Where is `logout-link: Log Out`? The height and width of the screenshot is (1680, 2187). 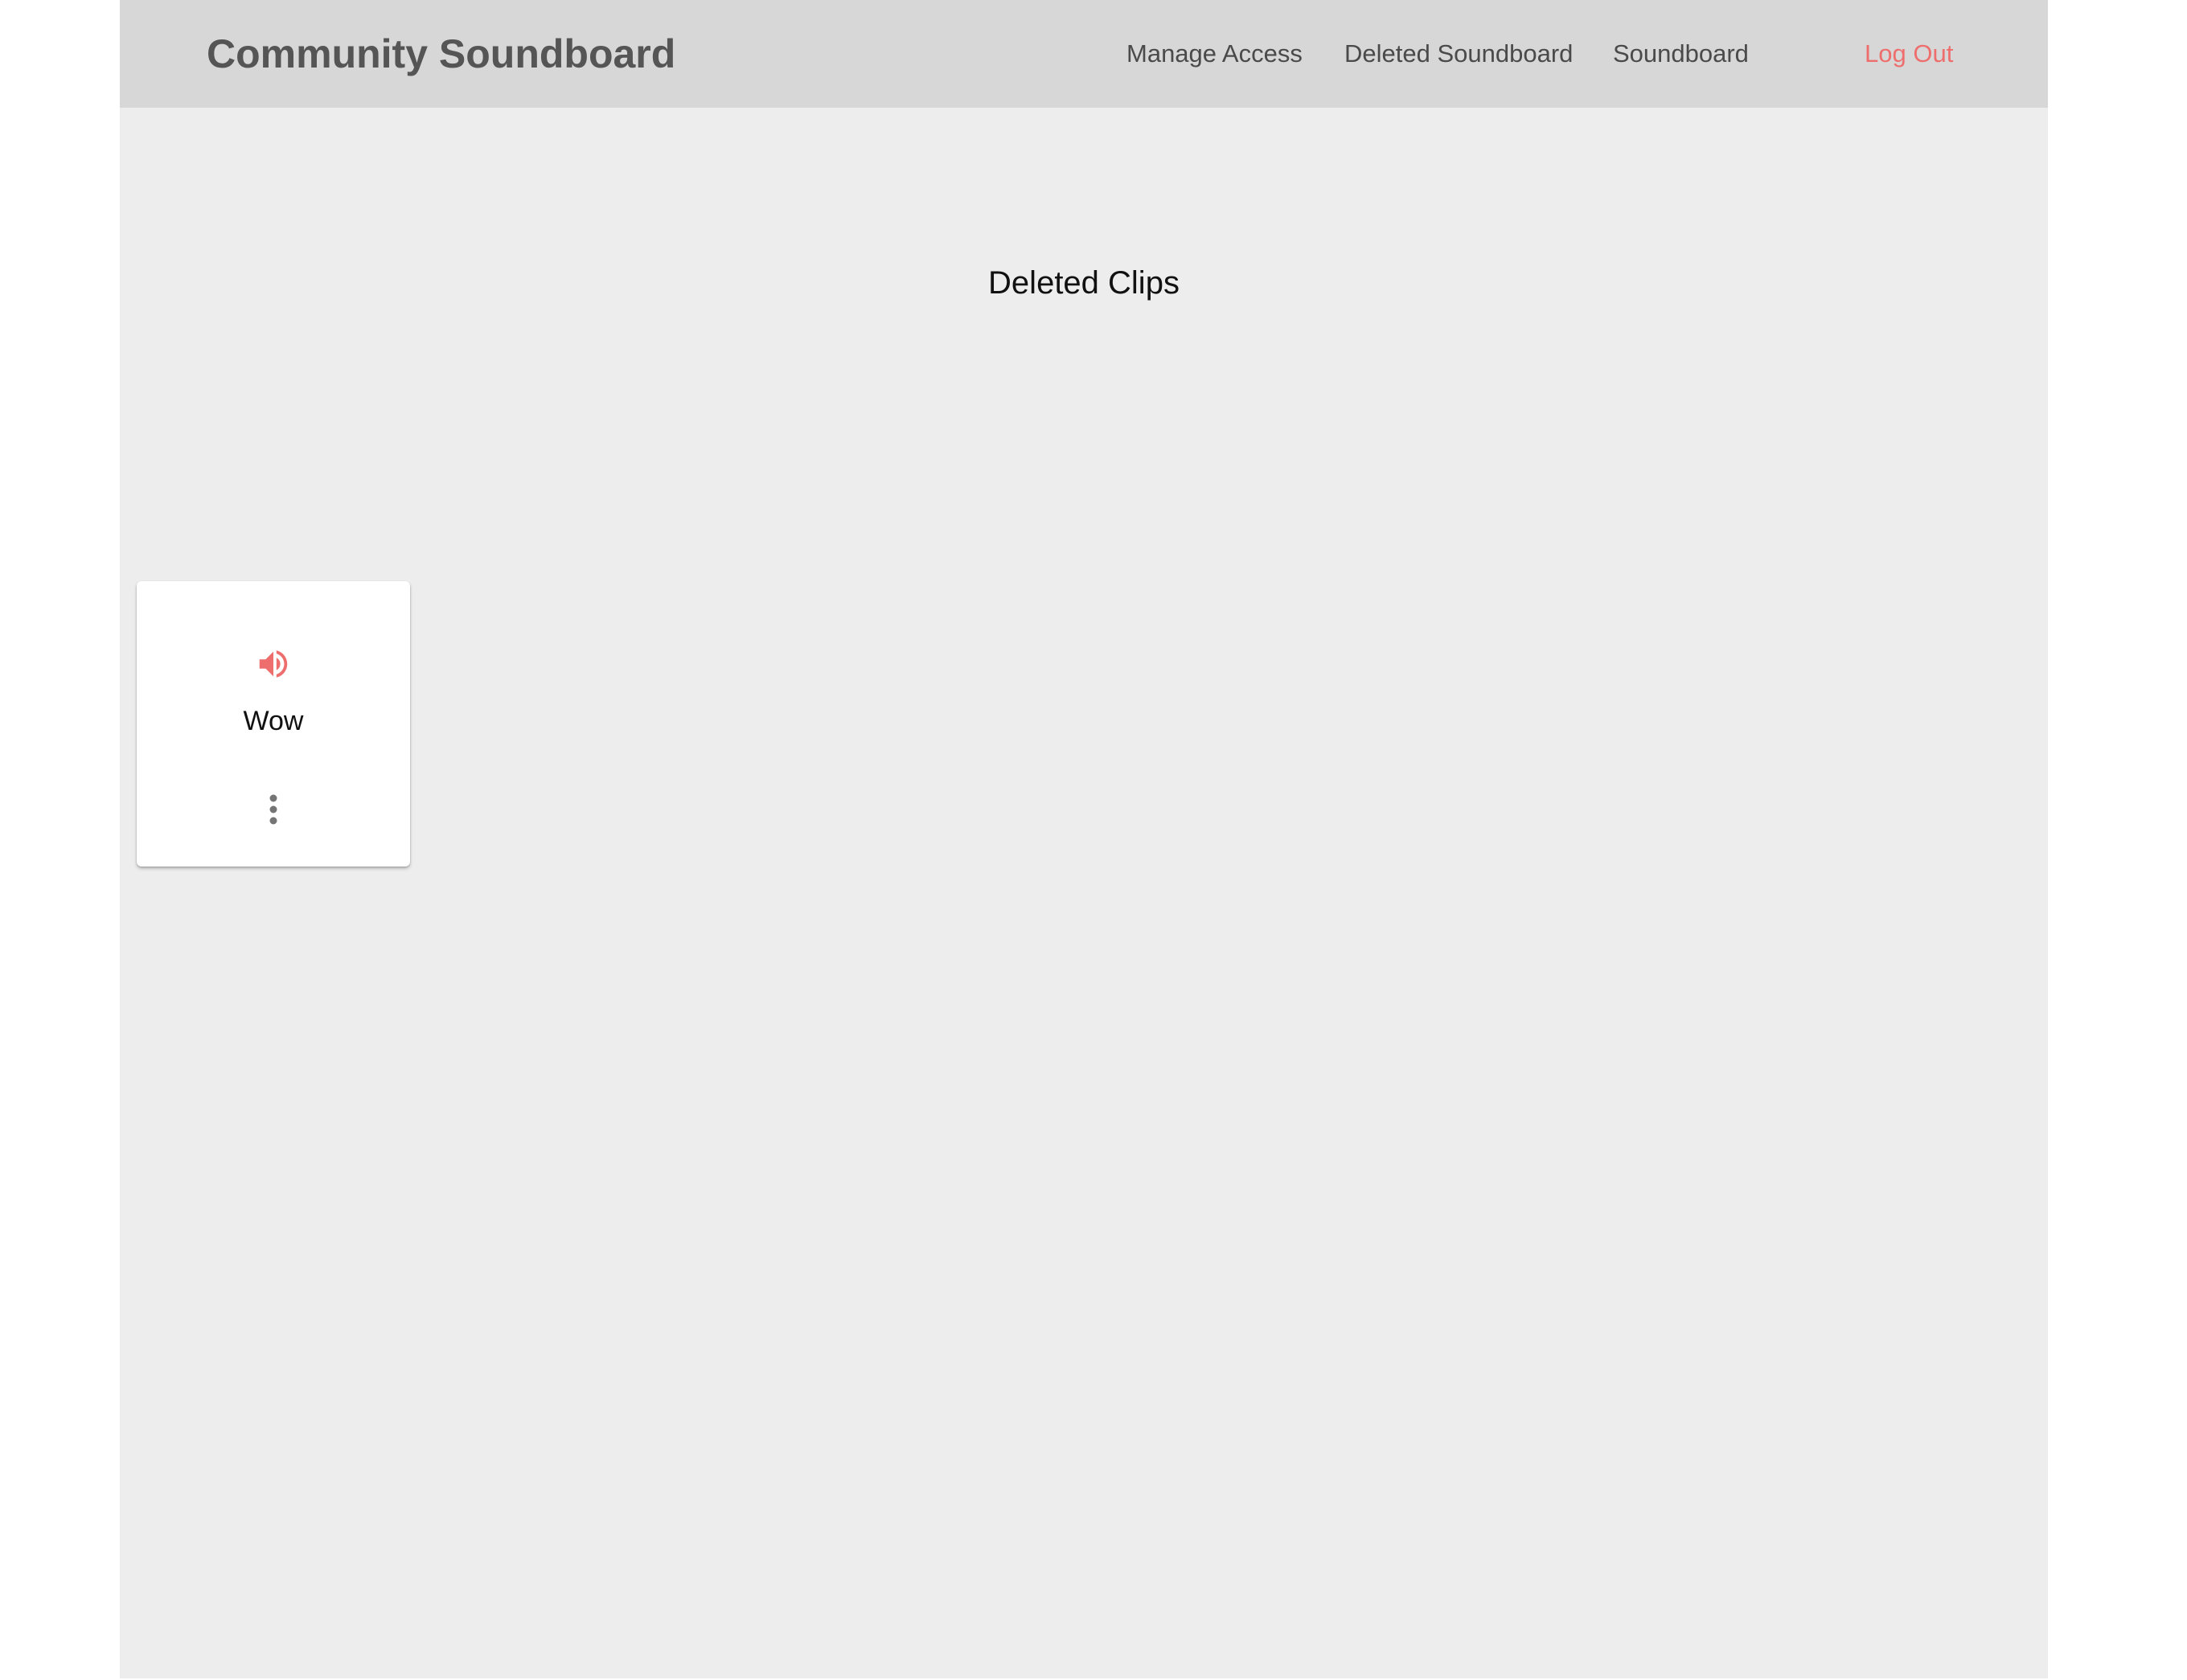
logout-link: Log Out is located at coordinates (1909, 54).